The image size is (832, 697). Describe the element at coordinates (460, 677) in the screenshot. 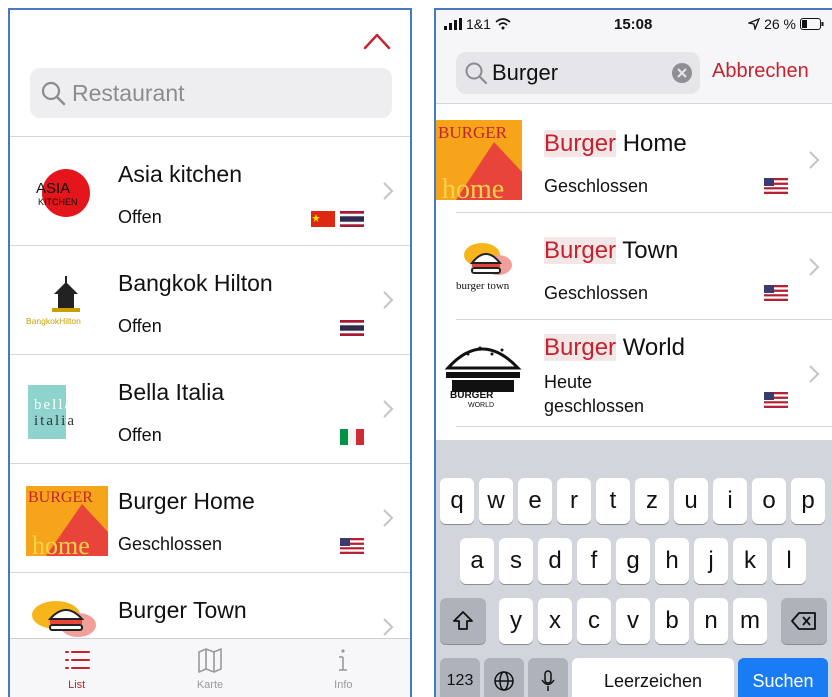

I see `numbers-key: 123` at that location.